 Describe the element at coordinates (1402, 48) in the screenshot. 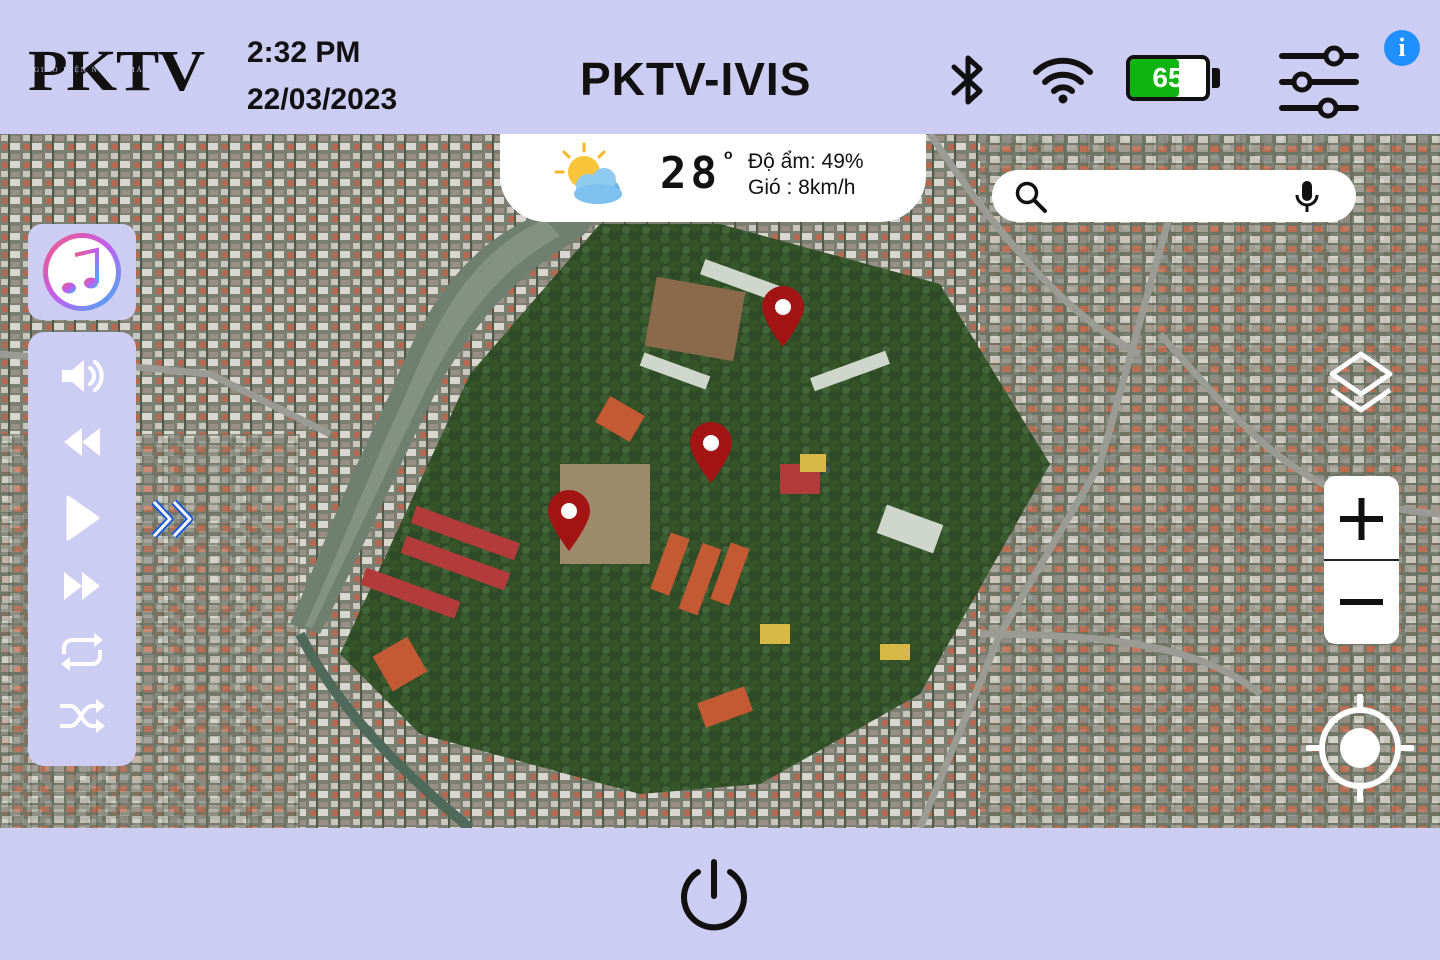

I see `info-icon: i` at that location.